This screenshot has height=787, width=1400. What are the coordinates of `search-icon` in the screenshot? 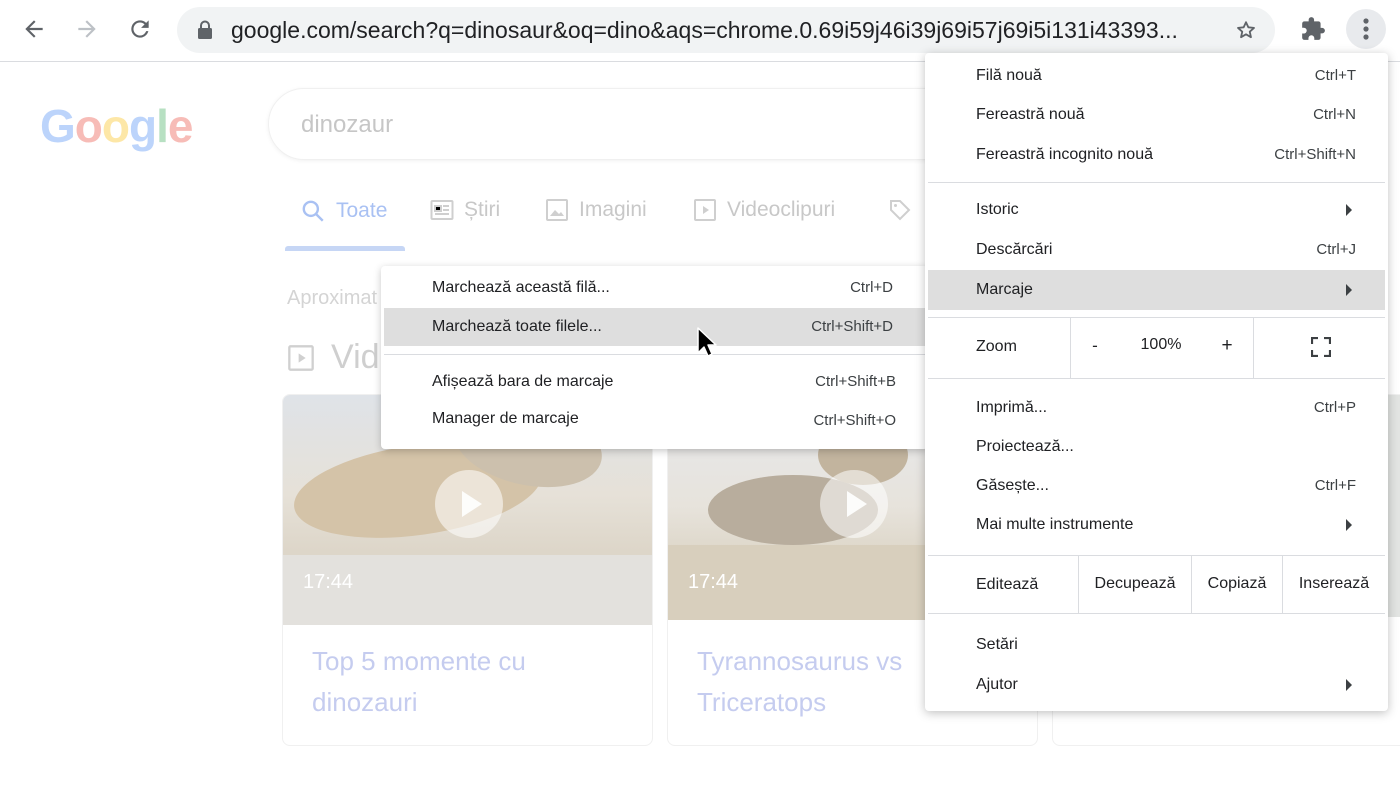 It's located at (313, 211).